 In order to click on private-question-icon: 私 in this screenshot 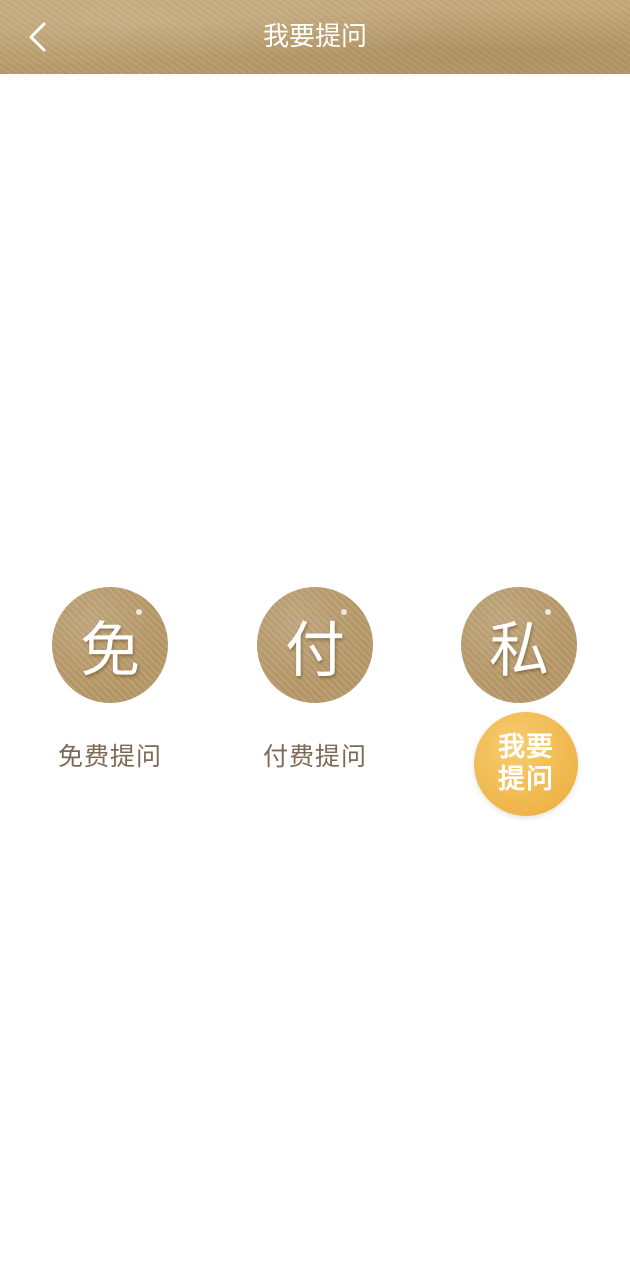, I will do `click(519, 645)`.